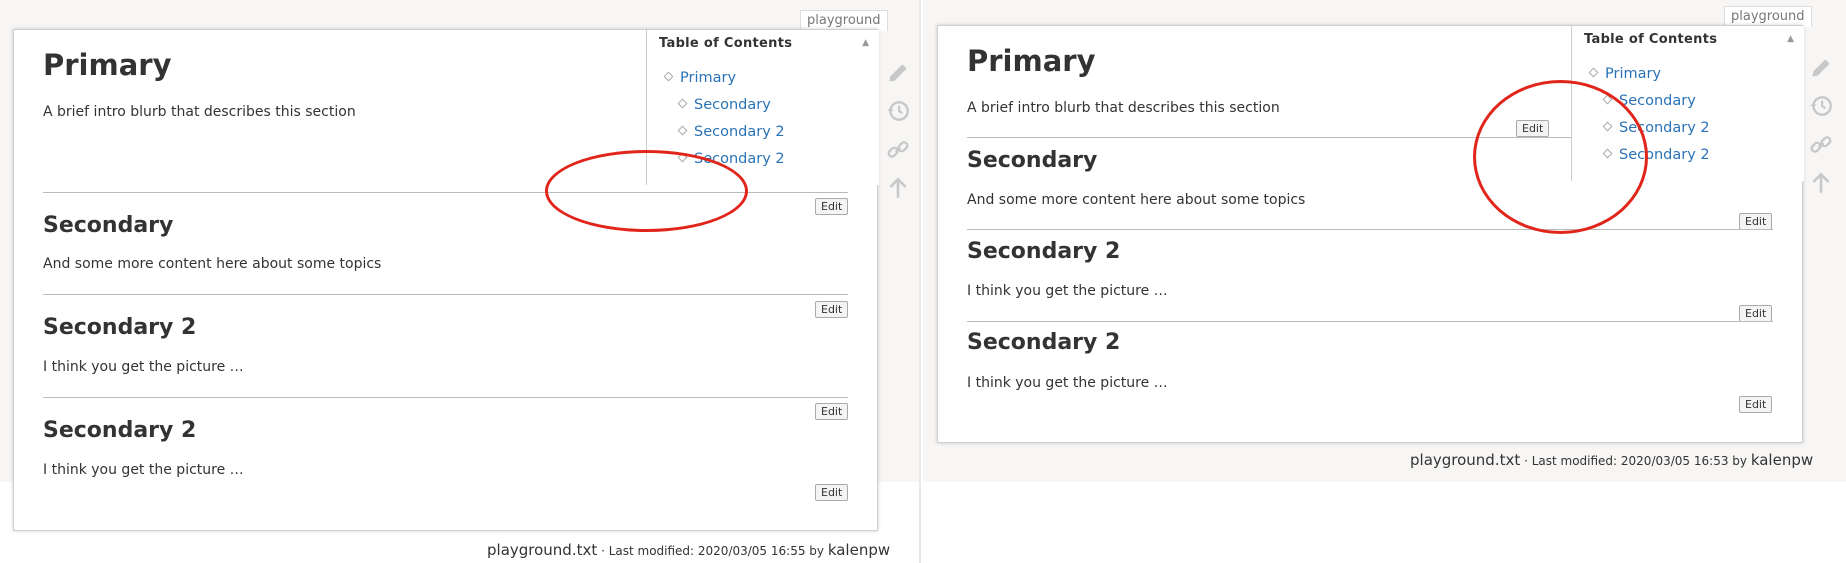  I want to click on footer-modified: · Last modified: 2020/03/05 16:53 by, so click(1635, 461).